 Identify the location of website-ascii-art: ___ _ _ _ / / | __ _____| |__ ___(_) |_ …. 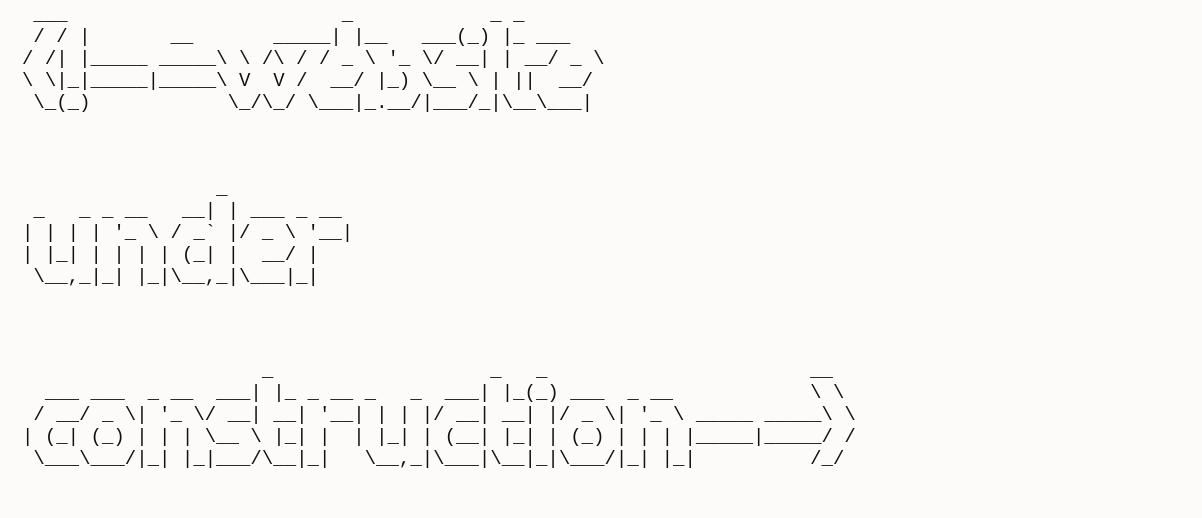
(313, 59).